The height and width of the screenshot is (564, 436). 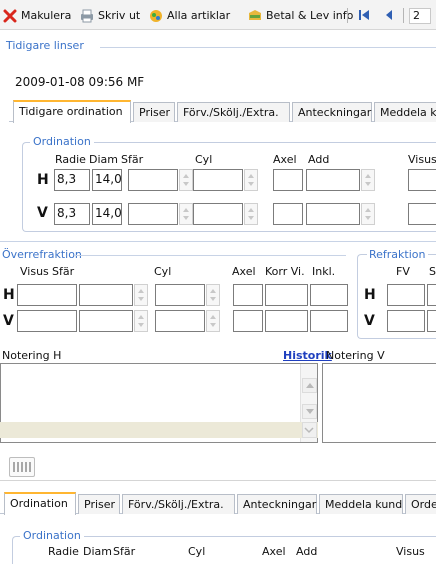 I want to click on row-label-v: V, so click(x=42, y=213).